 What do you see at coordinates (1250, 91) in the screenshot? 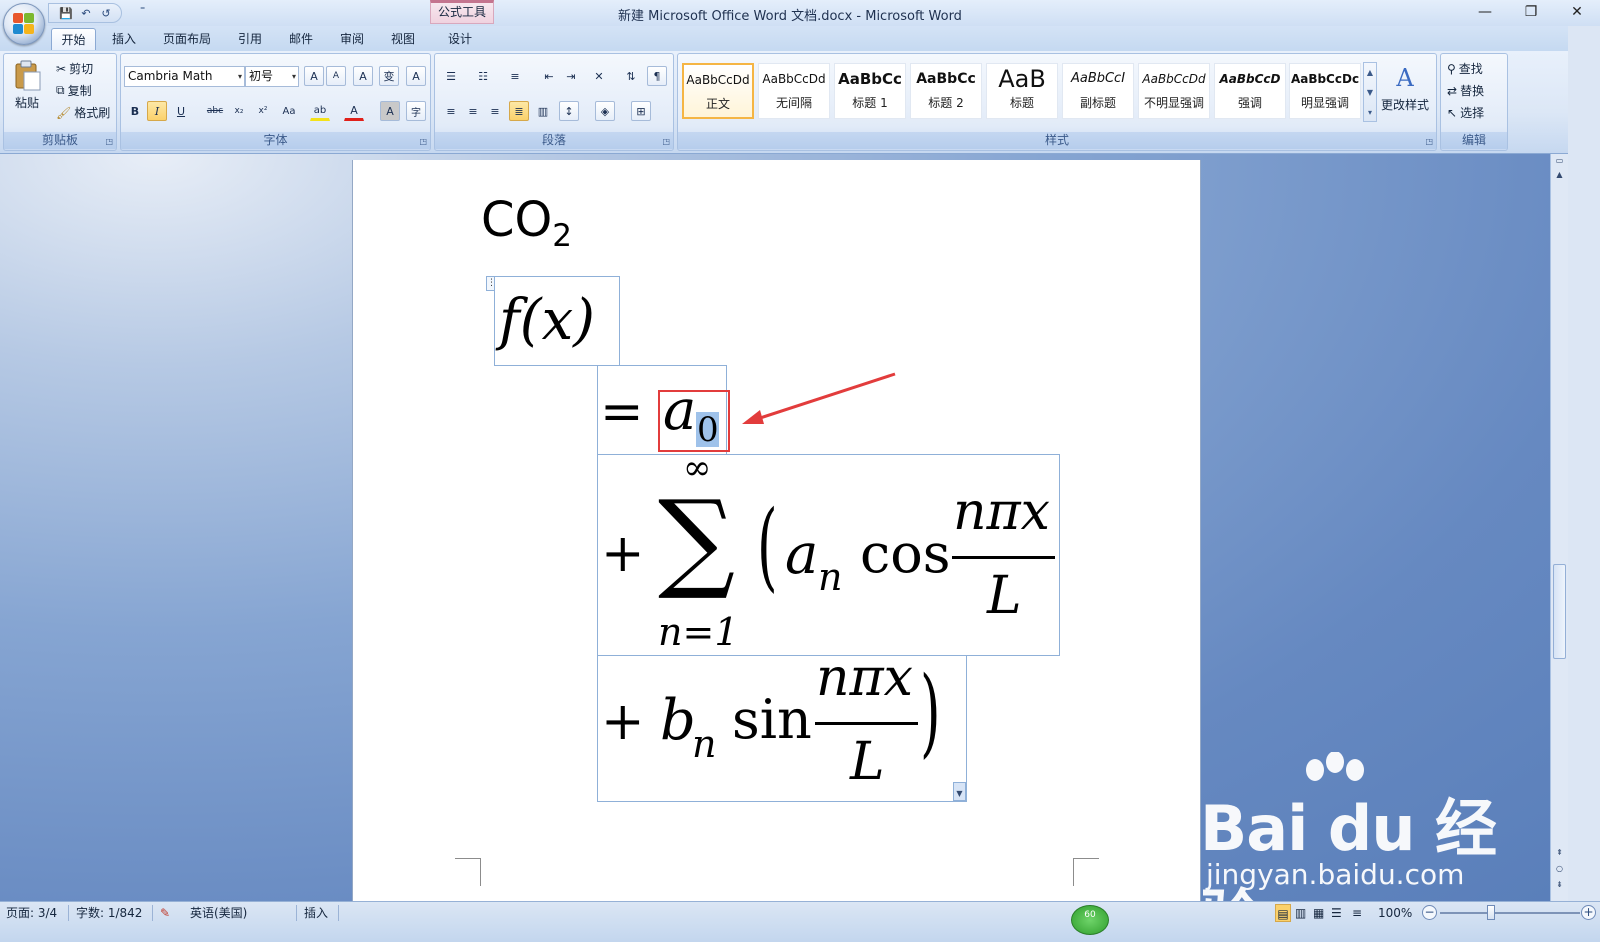
I see `style-emphasis: AaBbCcD 强调` at bounding box center [1250, 91].